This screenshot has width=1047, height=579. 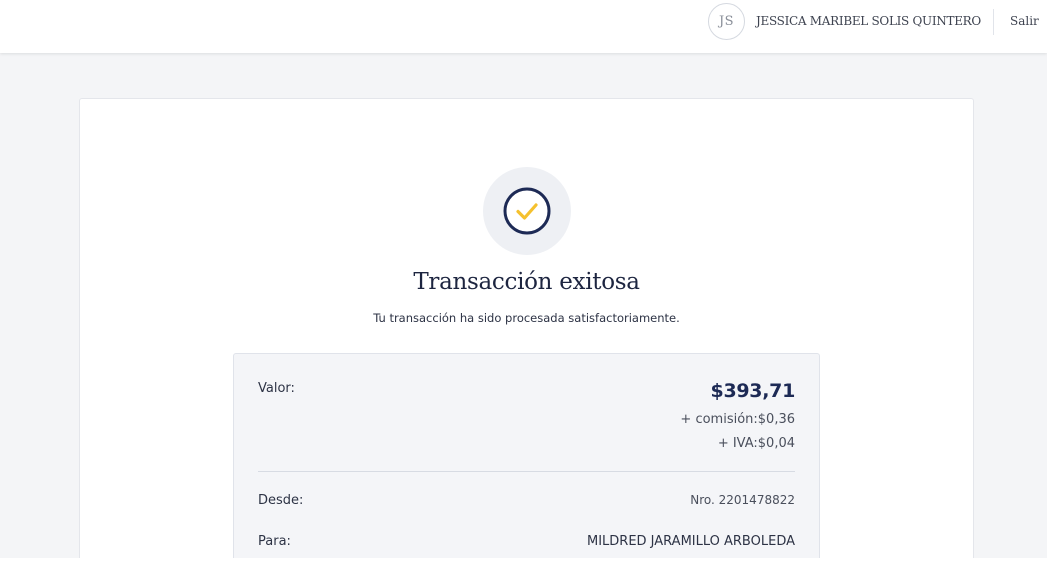 I want to click on logout-link: Salir, so click(x=1024, y=21).